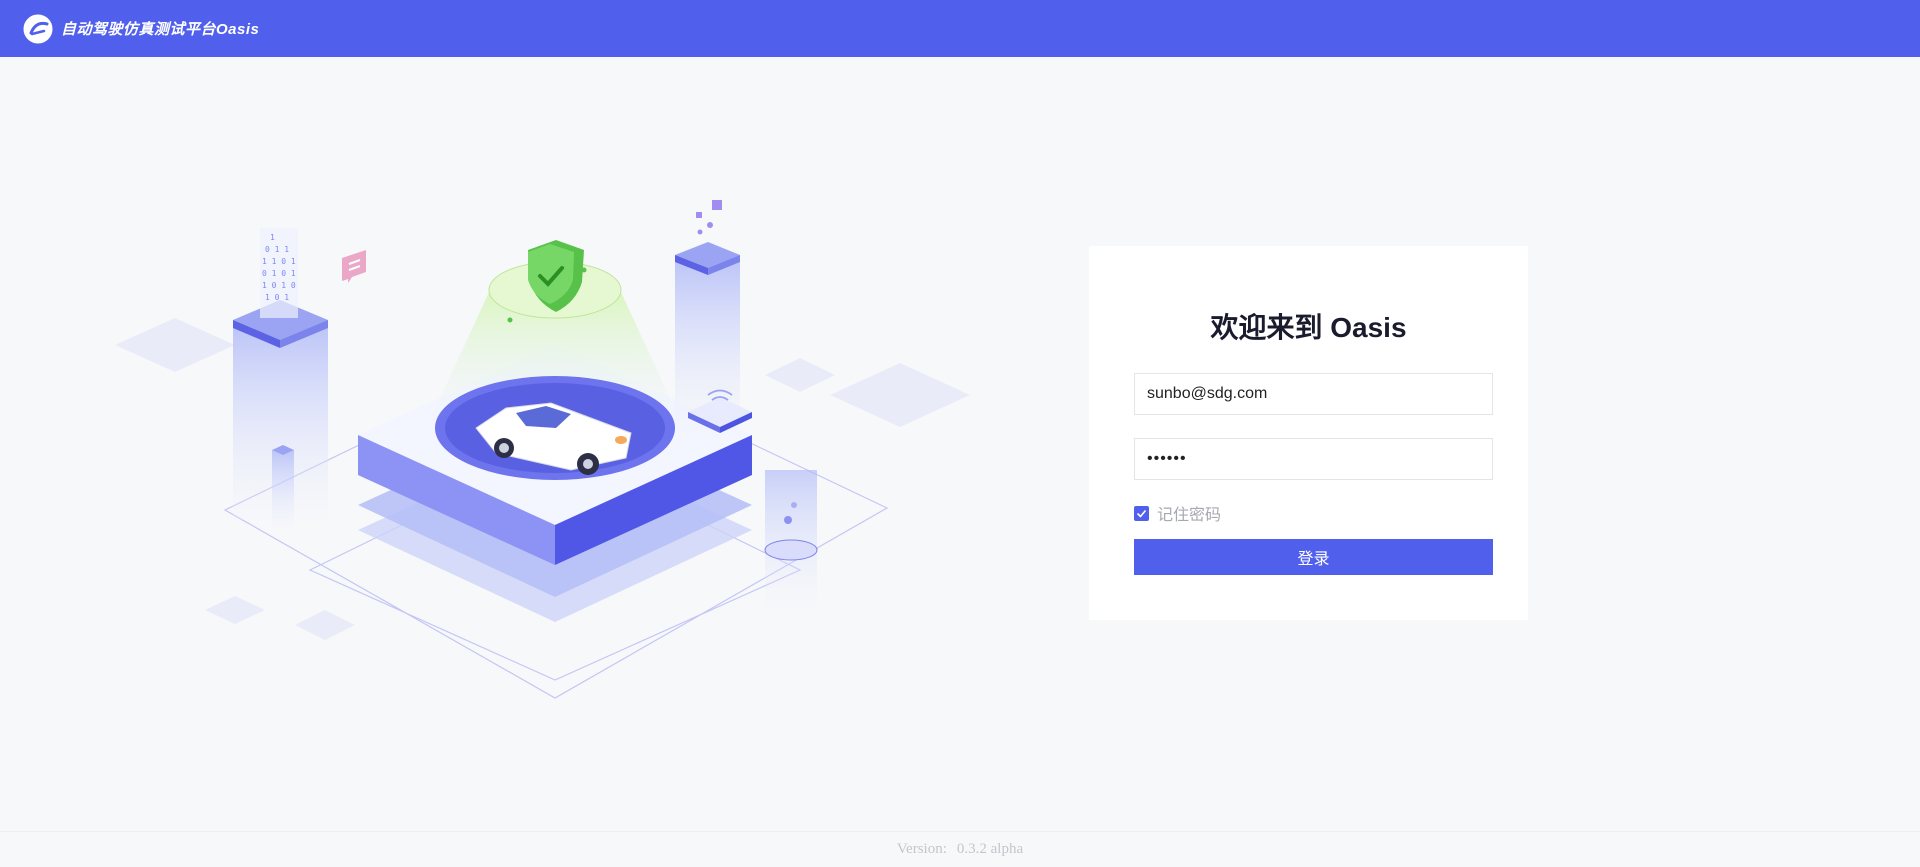 The height and width of the screenshot is (867, 1920). What do you see at coordinates (921, 849) in the screenshot?
I see `version-label: Version:` at bounding box center [921, 849].